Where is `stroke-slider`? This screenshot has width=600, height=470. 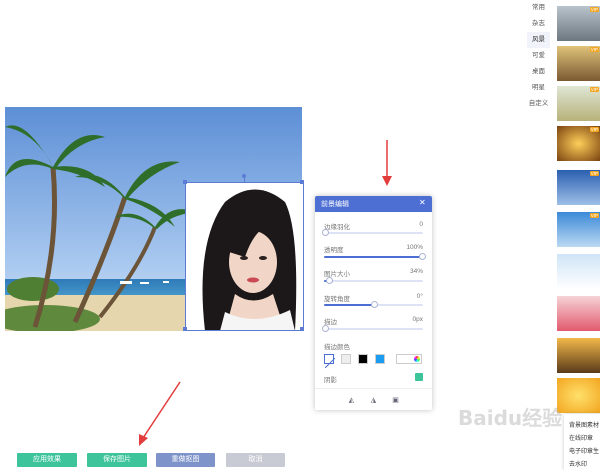
stroke-slider is located at coordinates (373, 329).